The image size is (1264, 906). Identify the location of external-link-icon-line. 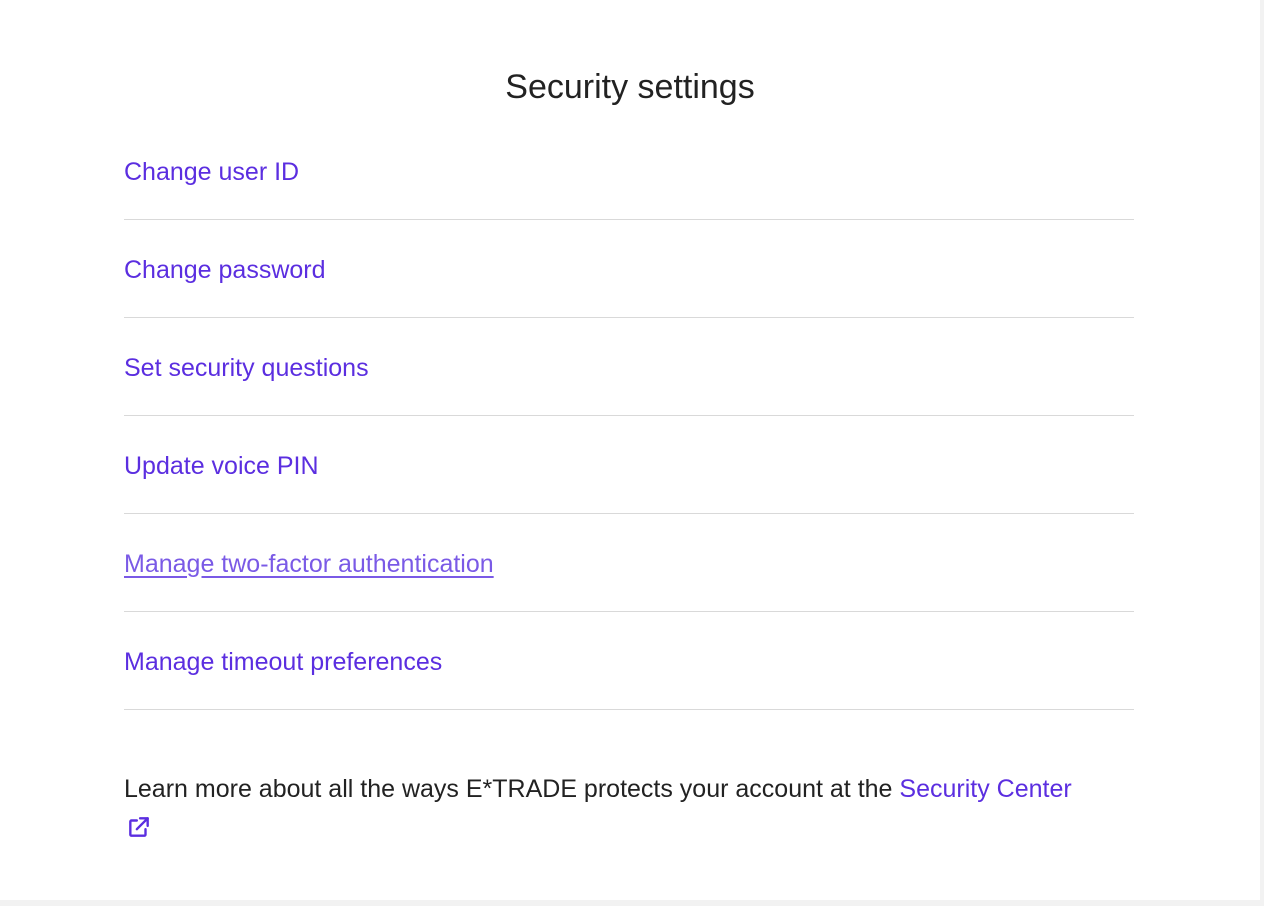
(629, 827).